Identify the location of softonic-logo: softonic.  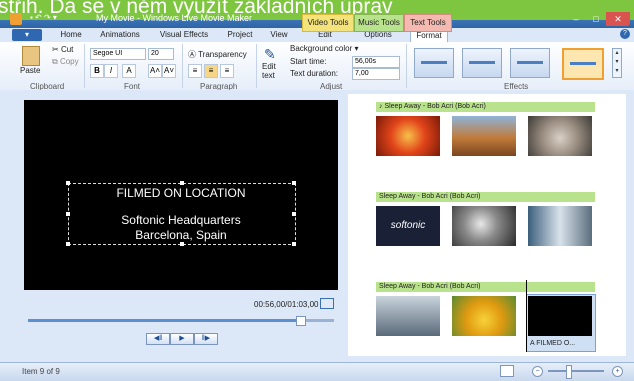
(408, 225).